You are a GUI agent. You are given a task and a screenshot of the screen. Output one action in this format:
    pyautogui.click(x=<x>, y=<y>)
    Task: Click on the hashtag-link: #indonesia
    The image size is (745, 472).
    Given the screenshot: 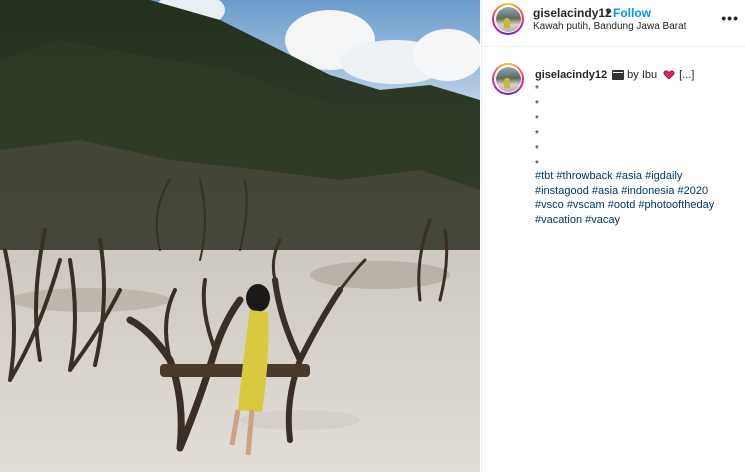 What is the action you would take?
    pyautogui.click(x=647, y=191)
    